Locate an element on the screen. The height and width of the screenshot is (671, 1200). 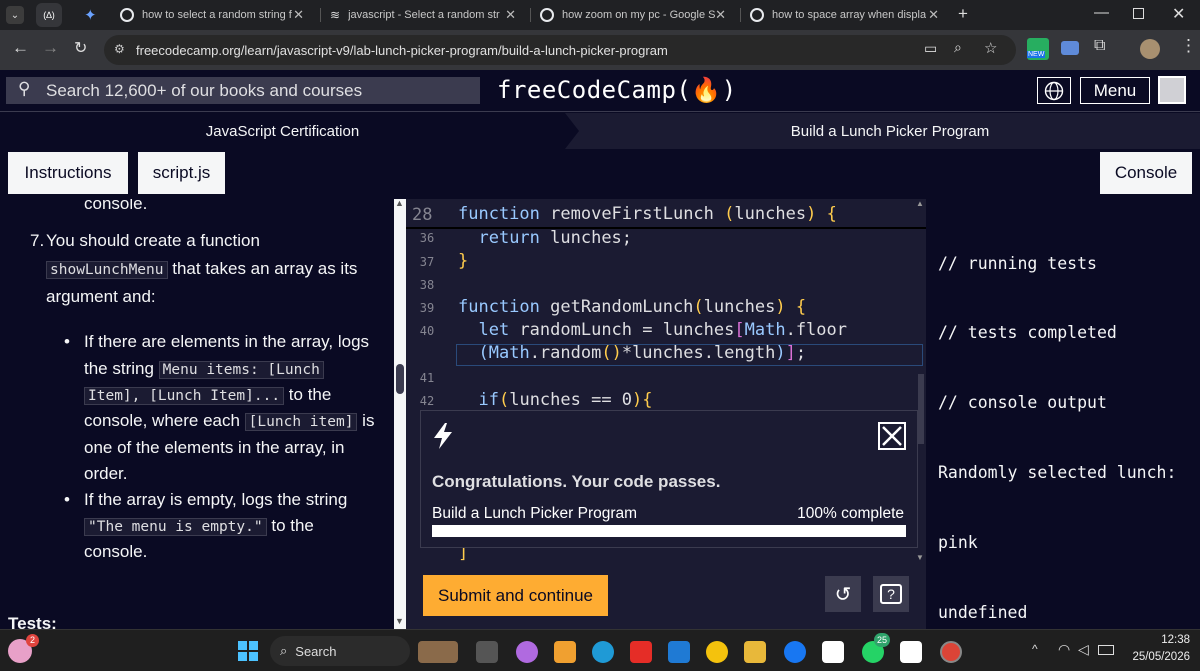
line-number: 40 is located at coordinates (427, 331).